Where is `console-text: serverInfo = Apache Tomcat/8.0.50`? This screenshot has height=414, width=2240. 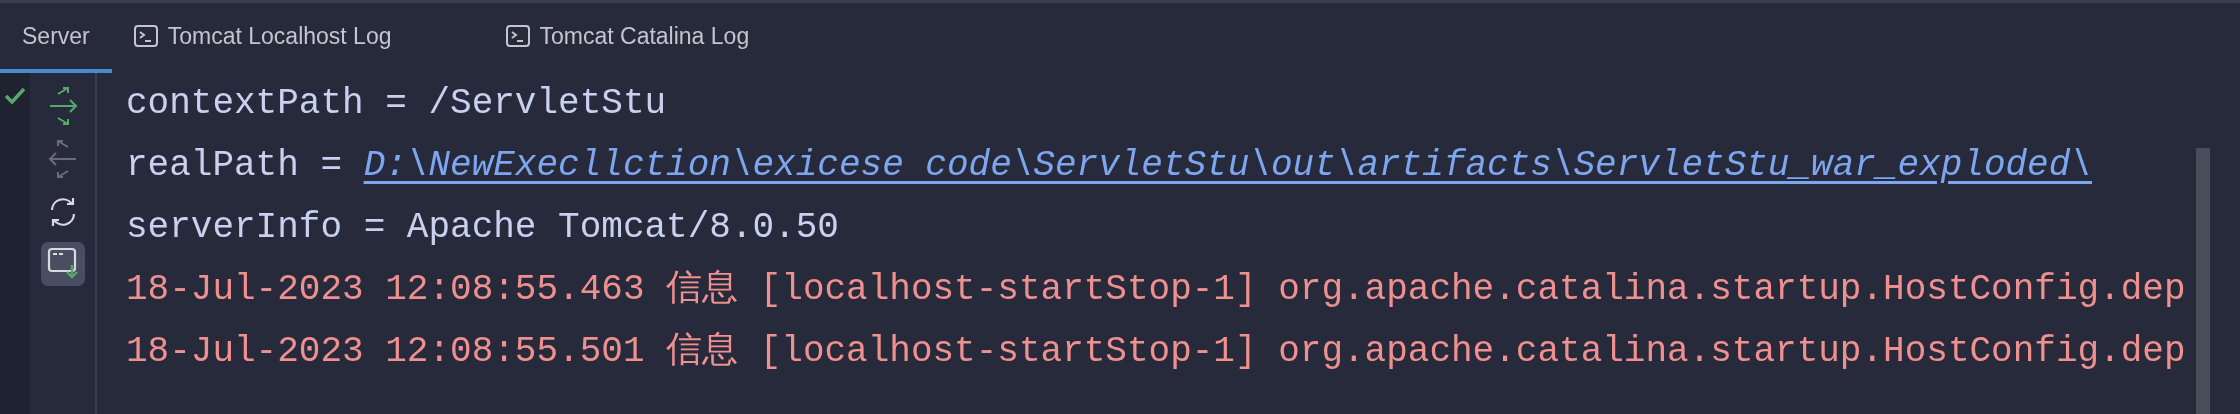 console-text: serverInfo = Apache Tomcat/8.0.50 is located at coordinates (482, 227).